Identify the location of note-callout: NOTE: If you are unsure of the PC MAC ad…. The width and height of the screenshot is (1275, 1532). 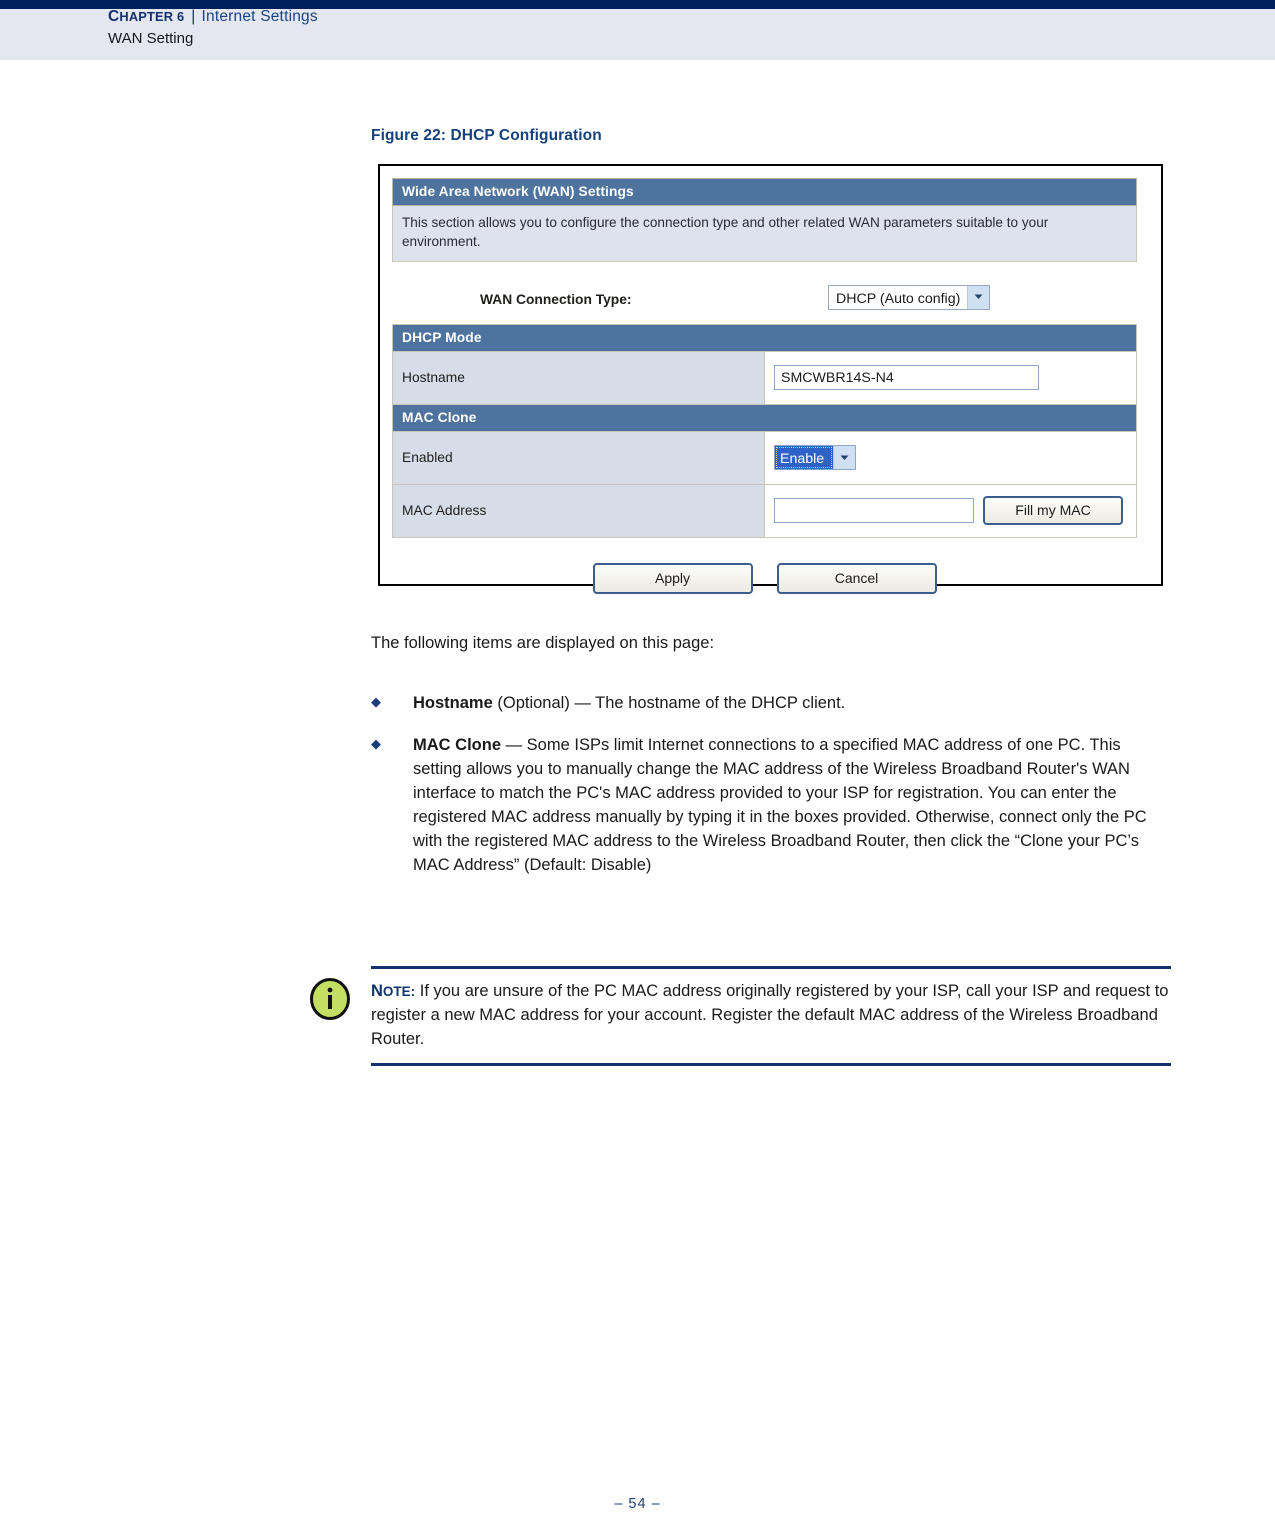
(740, 1016).